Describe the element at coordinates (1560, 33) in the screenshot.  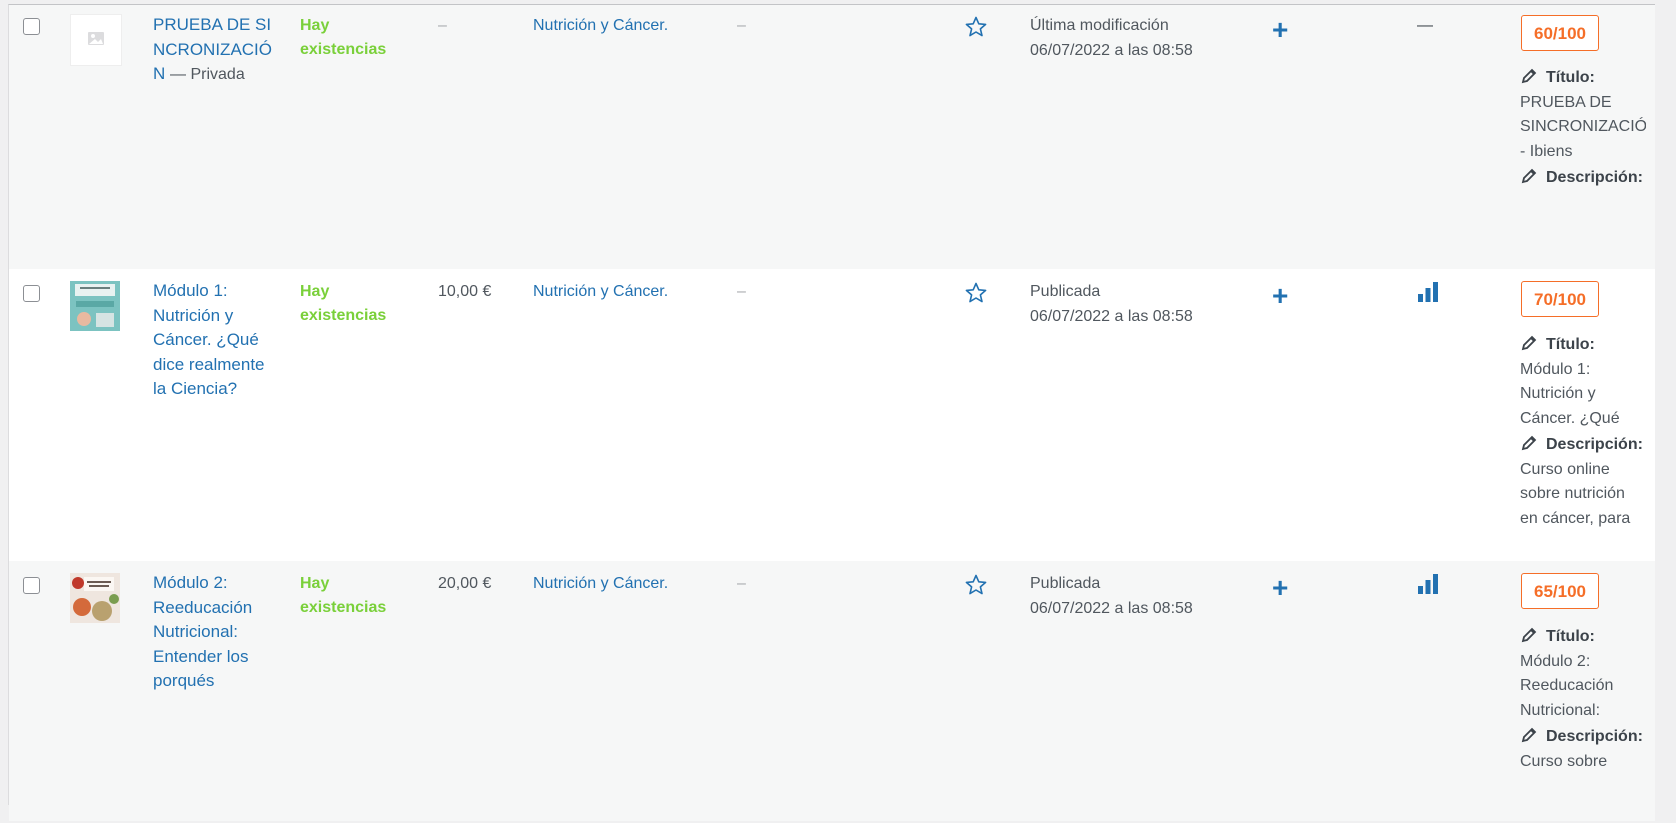
I see `seo-score-badge: 60/100` at that location.